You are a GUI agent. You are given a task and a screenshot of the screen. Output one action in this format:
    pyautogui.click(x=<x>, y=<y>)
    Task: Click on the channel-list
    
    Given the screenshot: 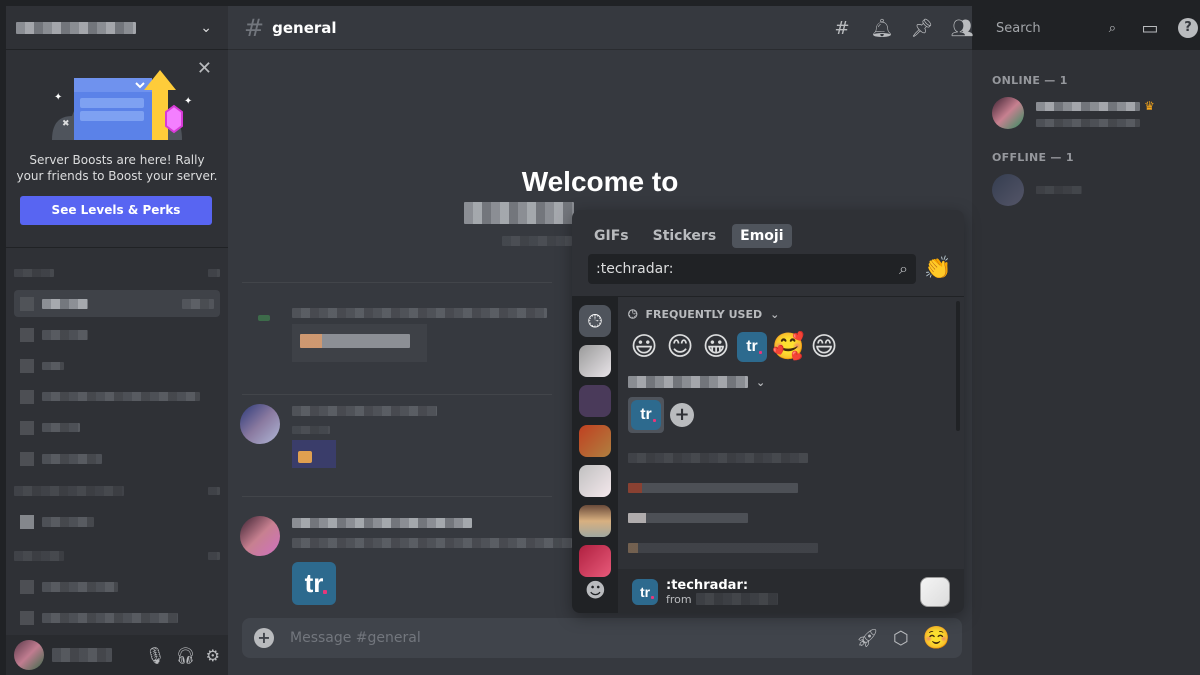 What is the action you would take?
    pyautogui.click(x=117, y=439)
    